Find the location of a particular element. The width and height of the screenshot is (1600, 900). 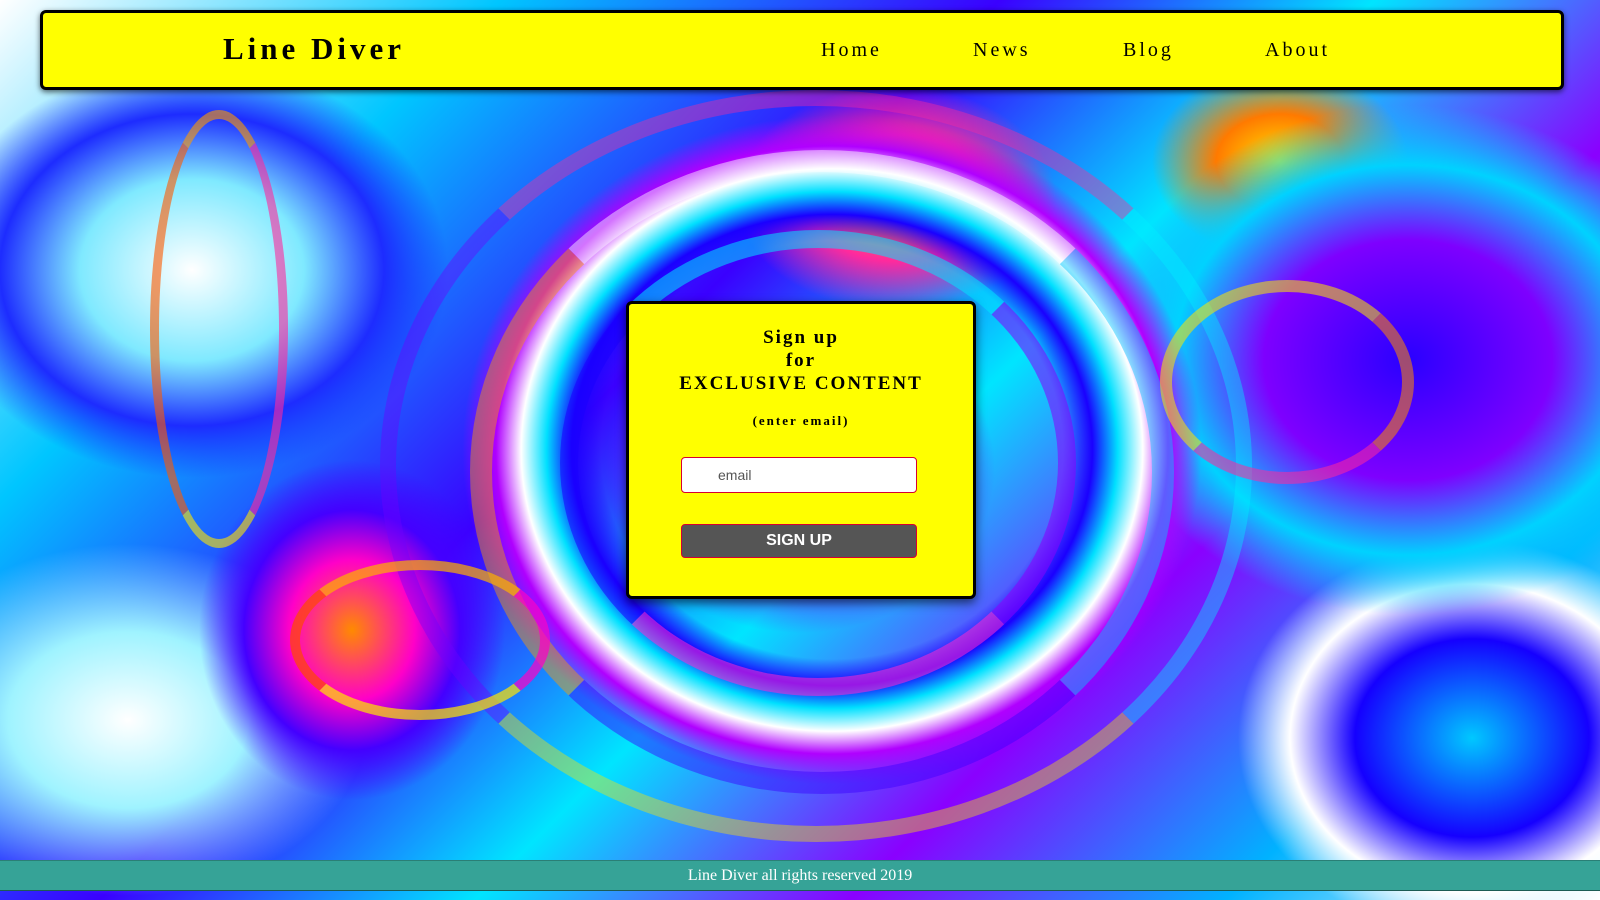

site-logo-text: Line Diver is located at coordinates (314, 49).